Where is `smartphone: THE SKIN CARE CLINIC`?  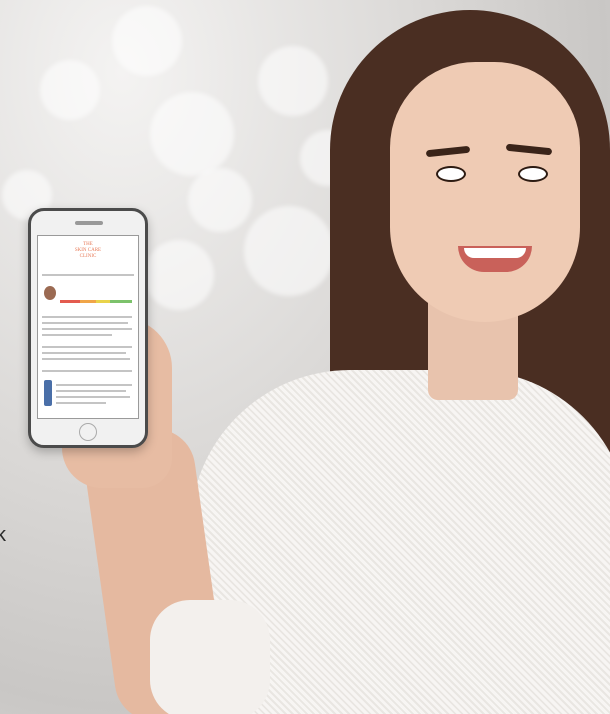 smartphone: THE SKIN CARE CLINIC is located at coordinates (88, 328).